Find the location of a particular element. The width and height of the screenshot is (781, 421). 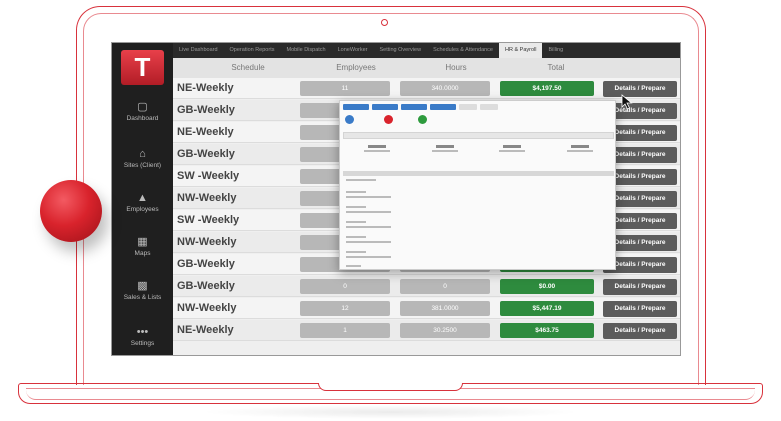

decorative-red-ball is located at coordinates (71, 211).